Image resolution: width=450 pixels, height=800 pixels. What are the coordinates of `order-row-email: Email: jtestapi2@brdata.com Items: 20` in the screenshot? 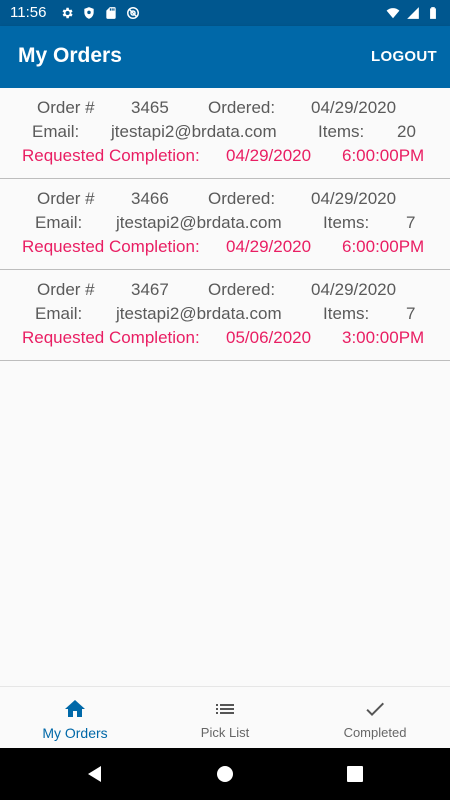 It's located at (225, 133).